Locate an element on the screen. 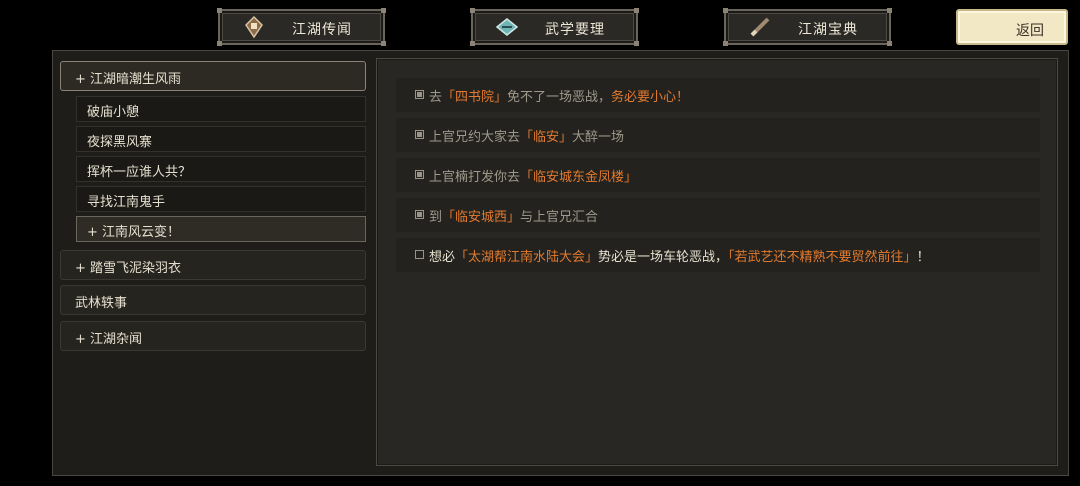 The height and width of the screenshot is (486, 1080). category-snow-feather: + 踏雪飞泥染羽衣 is located at coordinates (213, 265).